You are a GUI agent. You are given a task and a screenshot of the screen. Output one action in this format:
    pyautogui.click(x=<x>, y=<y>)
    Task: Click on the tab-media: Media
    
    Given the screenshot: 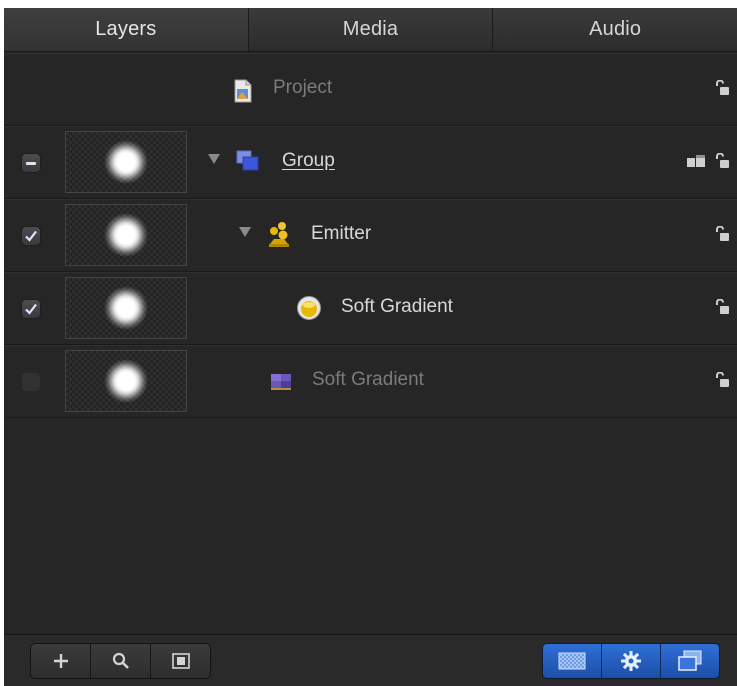 What is the action you would take?
    pyautogui.click(x=371, y=29)
    